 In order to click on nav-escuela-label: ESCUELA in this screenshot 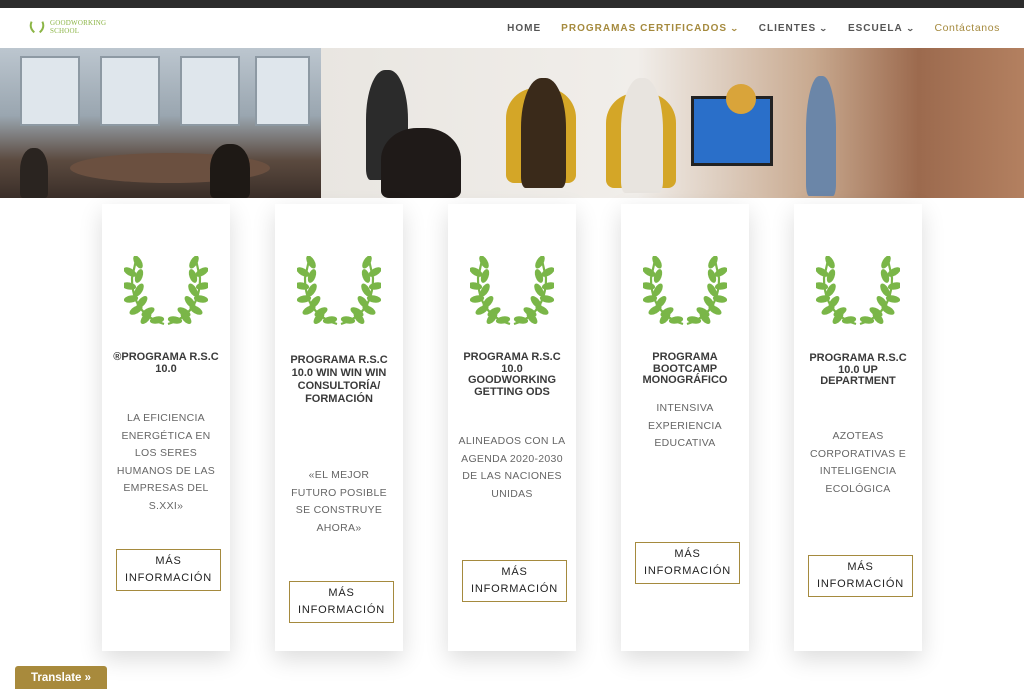, I will do `click(875, 28)`.